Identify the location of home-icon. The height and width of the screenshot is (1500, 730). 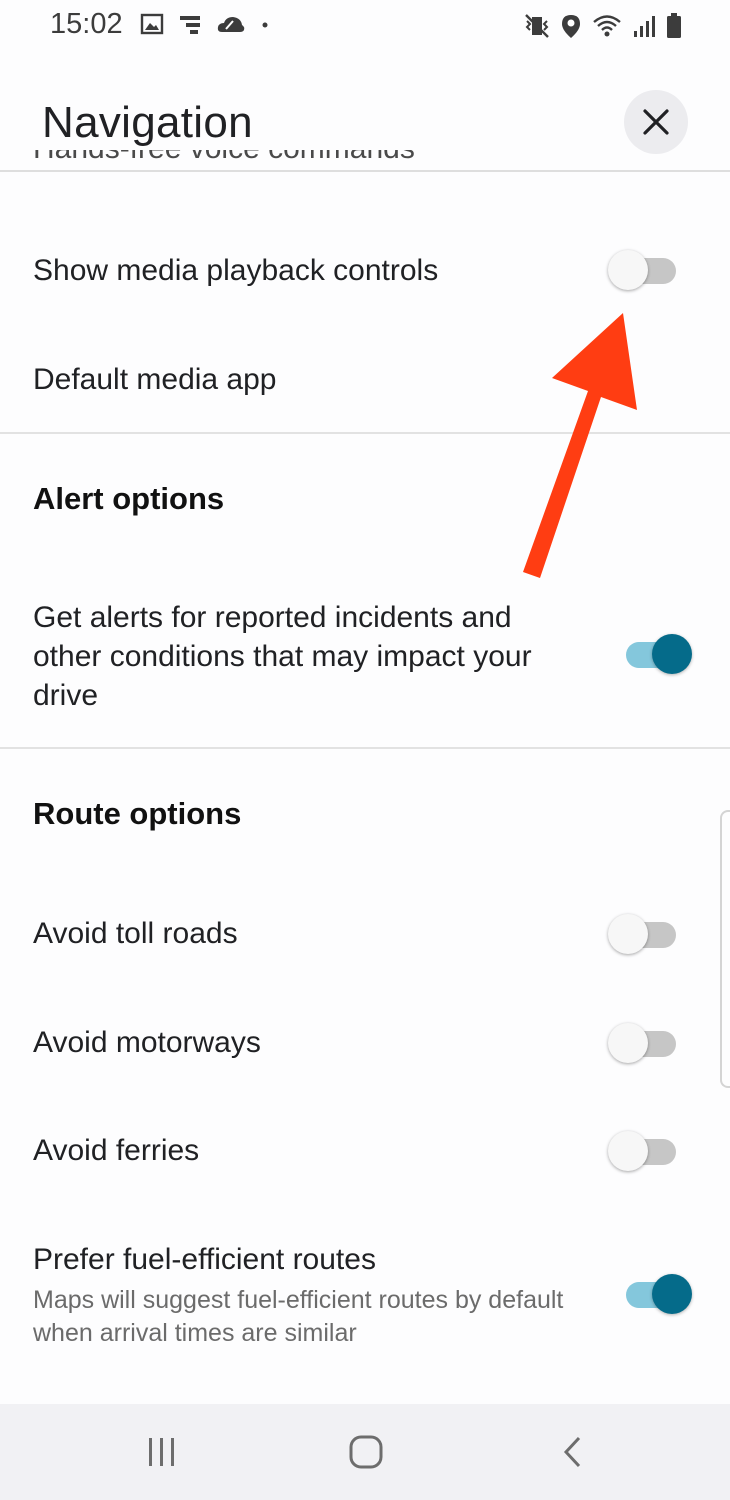
(366, 1452).